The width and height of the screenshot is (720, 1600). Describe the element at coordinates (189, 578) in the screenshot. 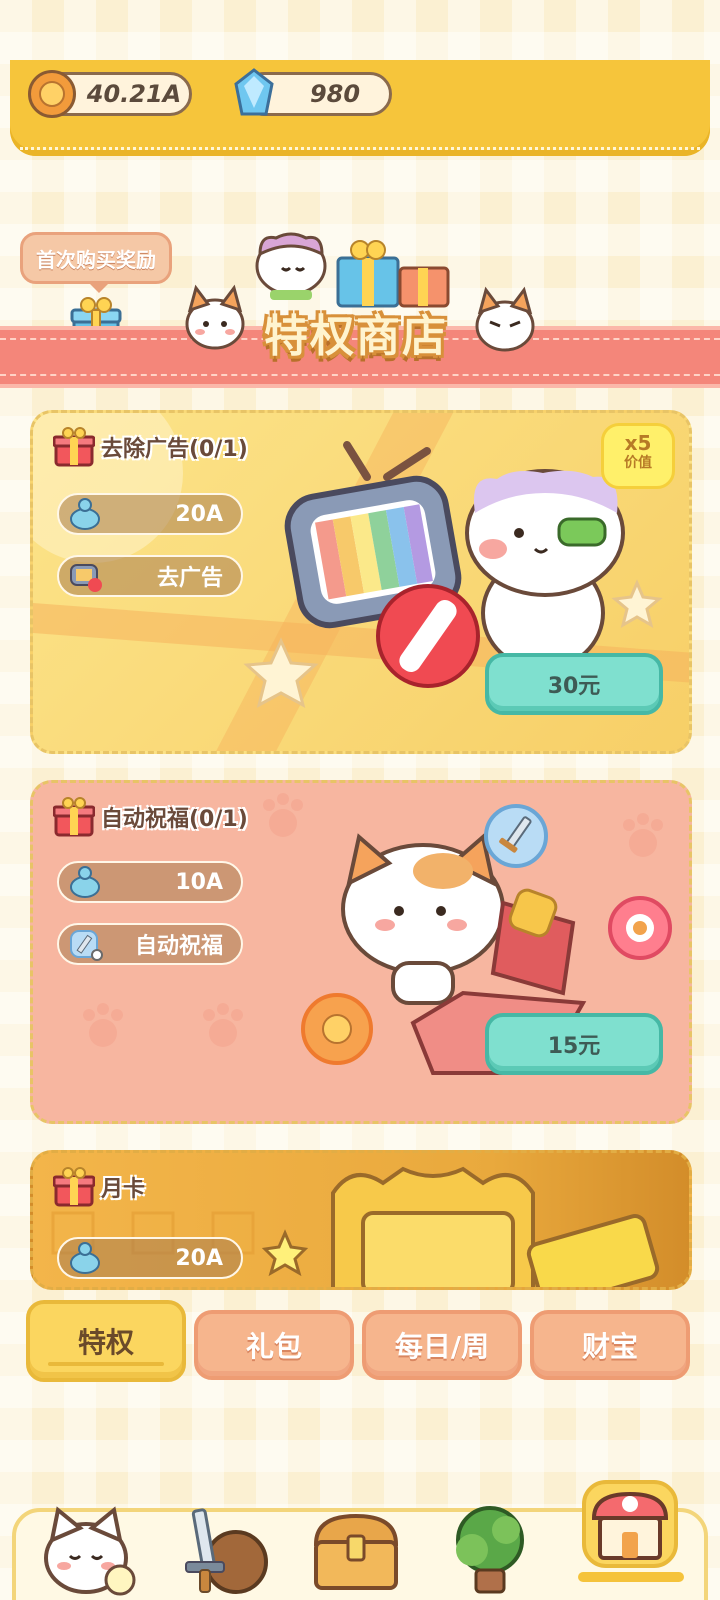

I see `perk-label: 去广告` at that location.